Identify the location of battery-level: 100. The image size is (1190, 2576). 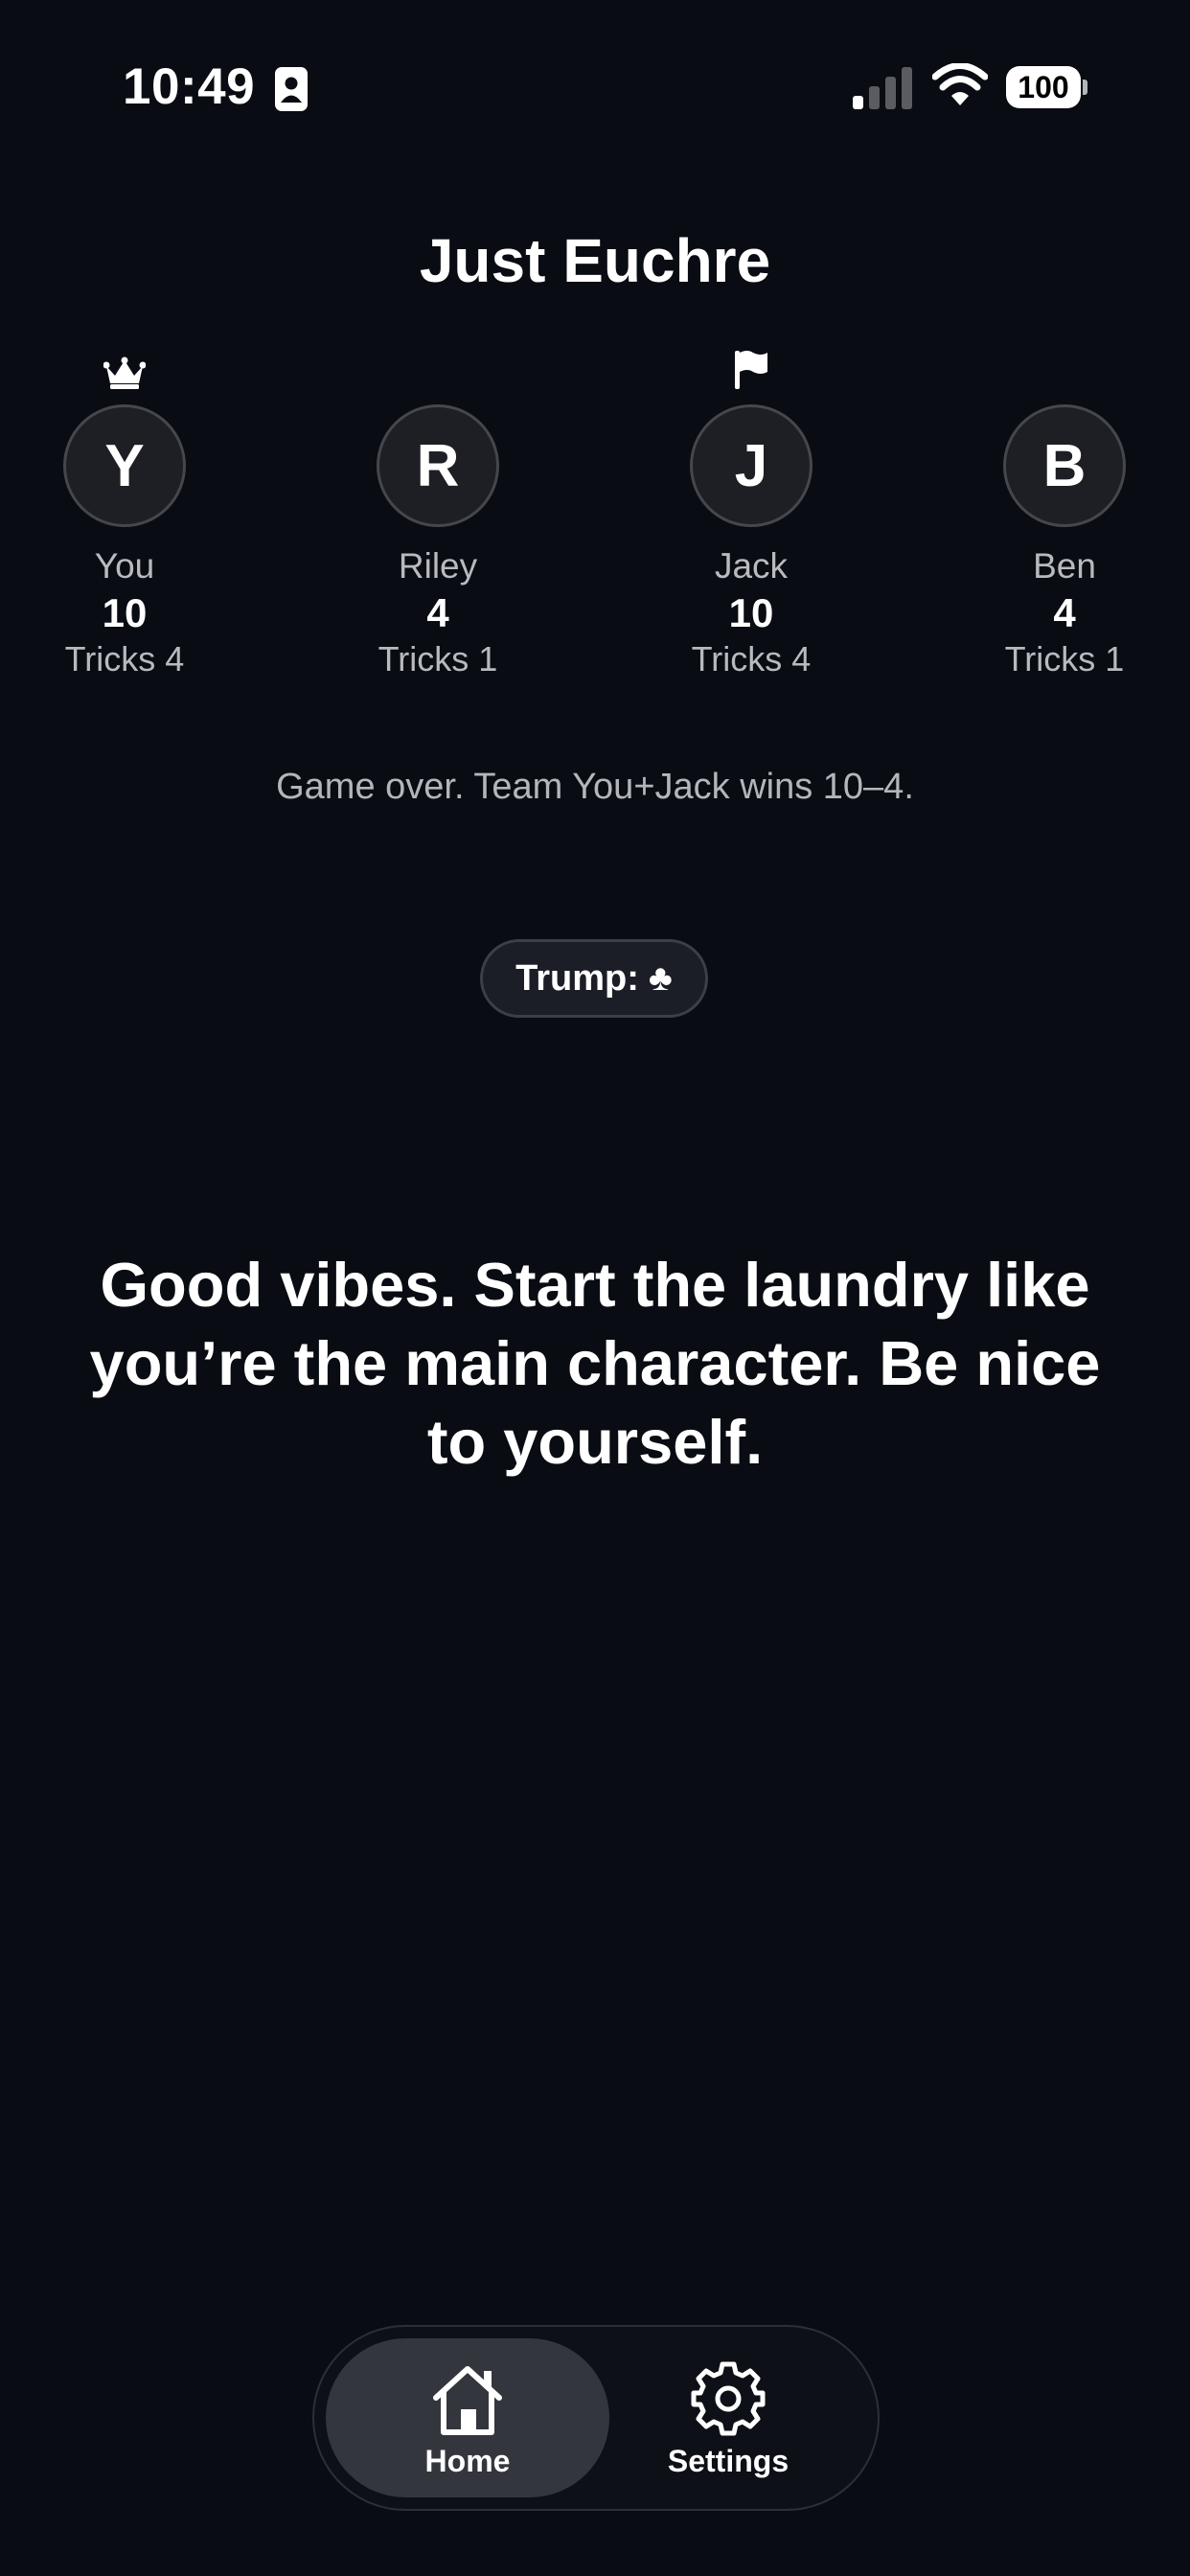
(1043, 87).